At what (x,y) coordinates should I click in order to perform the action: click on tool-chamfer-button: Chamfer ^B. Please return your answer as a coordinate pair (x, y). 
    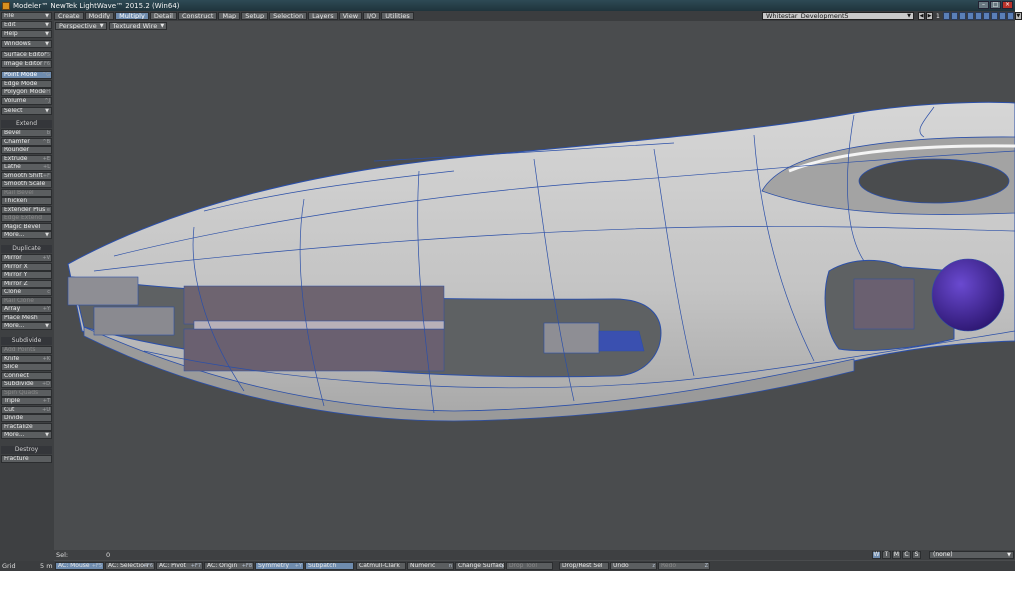
    Looking at the image, I should click on (26, 141).